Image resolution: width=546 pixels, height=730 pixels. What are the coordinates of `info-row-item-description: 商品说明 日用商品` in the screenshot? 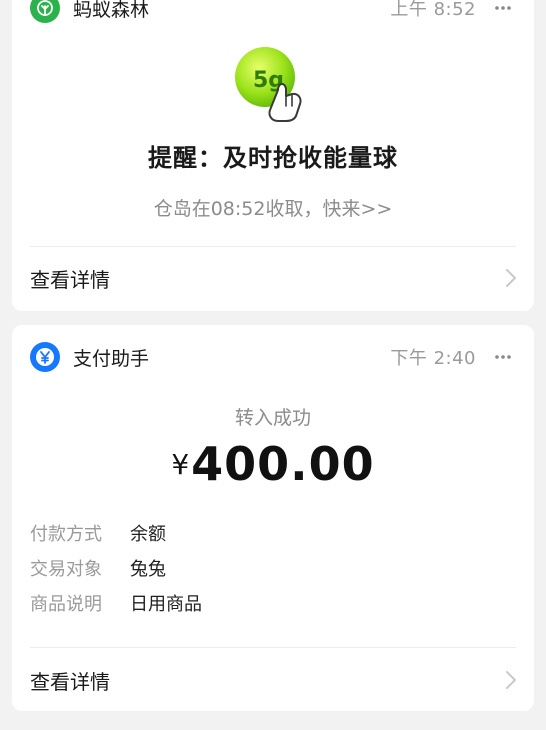 It's located at (273, 603).